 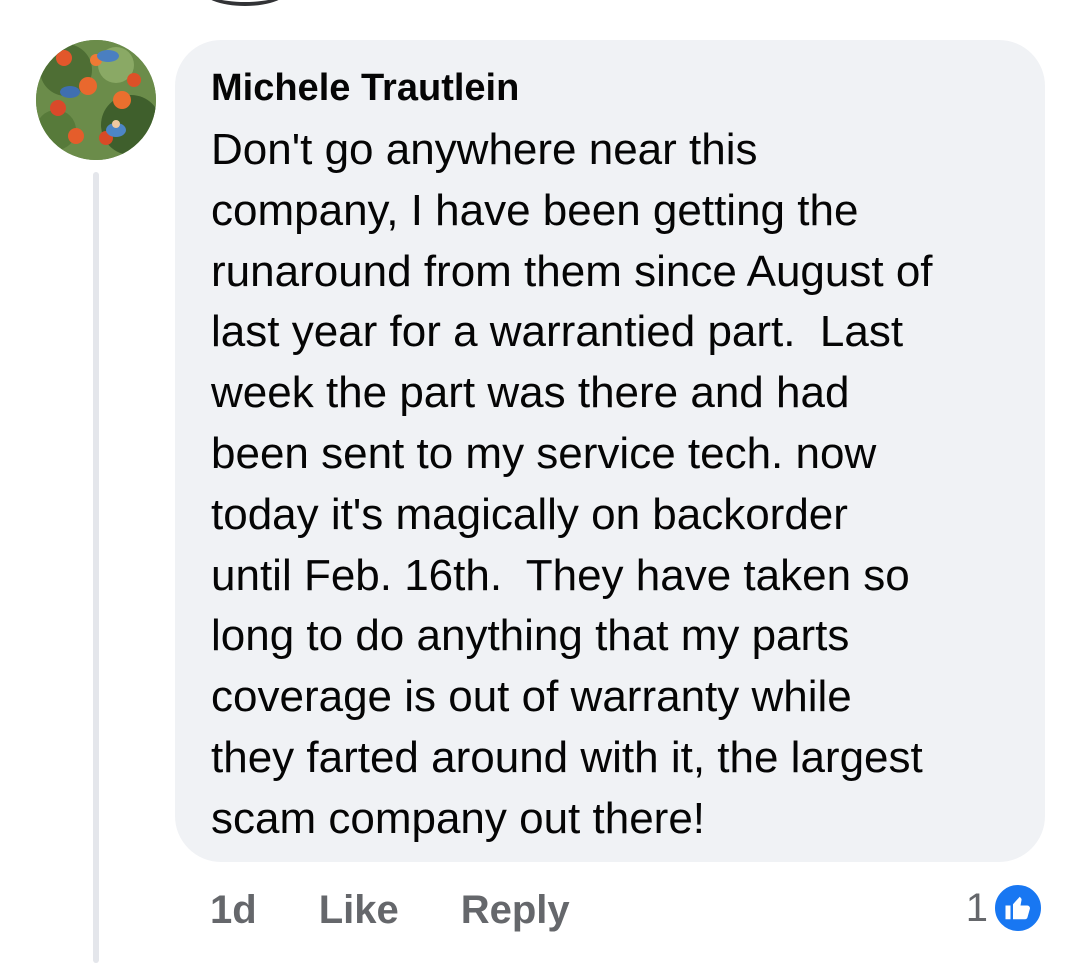 I want to click on comment-text-line: long to do anything that my parts, so click(x=530, y=636).